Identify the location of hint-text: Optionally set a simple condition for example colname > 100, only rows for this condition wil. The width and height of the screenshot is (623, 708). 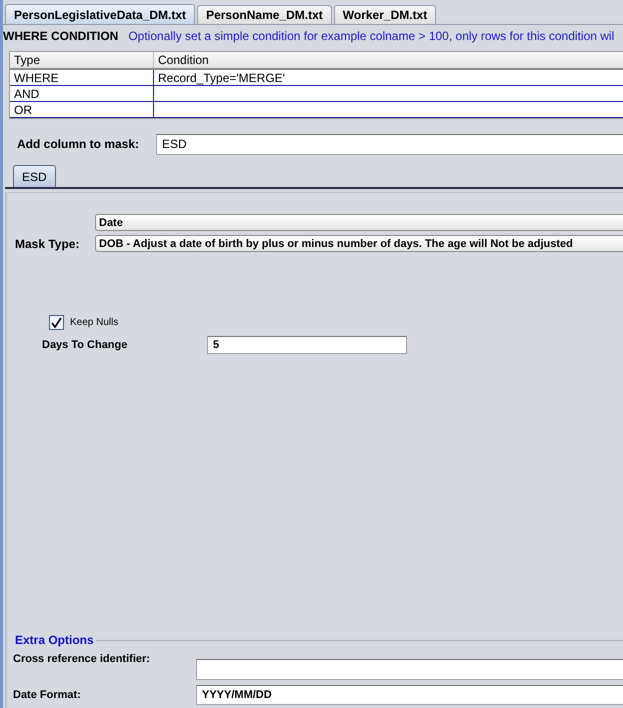
(371, 36).